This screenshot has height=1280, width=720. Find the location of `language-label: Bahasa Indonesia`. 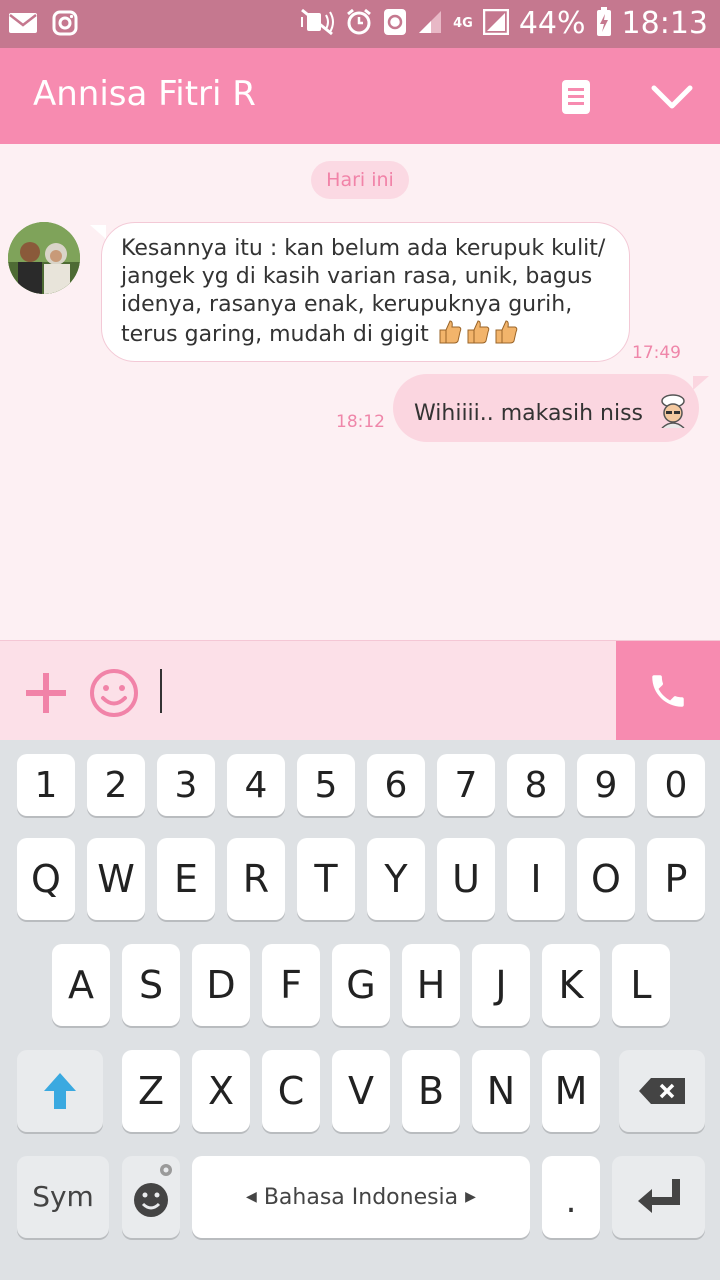

language-label: Bahasa Indonesia is located at coordinates (361, 1197).